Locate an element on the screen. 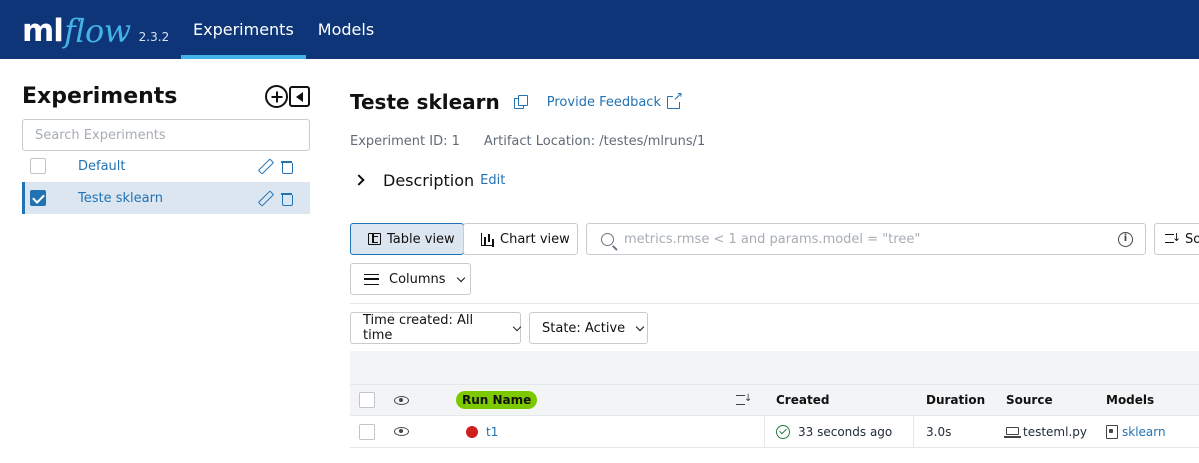  run-name-cell: t1 is located at coordinates (482, 431).